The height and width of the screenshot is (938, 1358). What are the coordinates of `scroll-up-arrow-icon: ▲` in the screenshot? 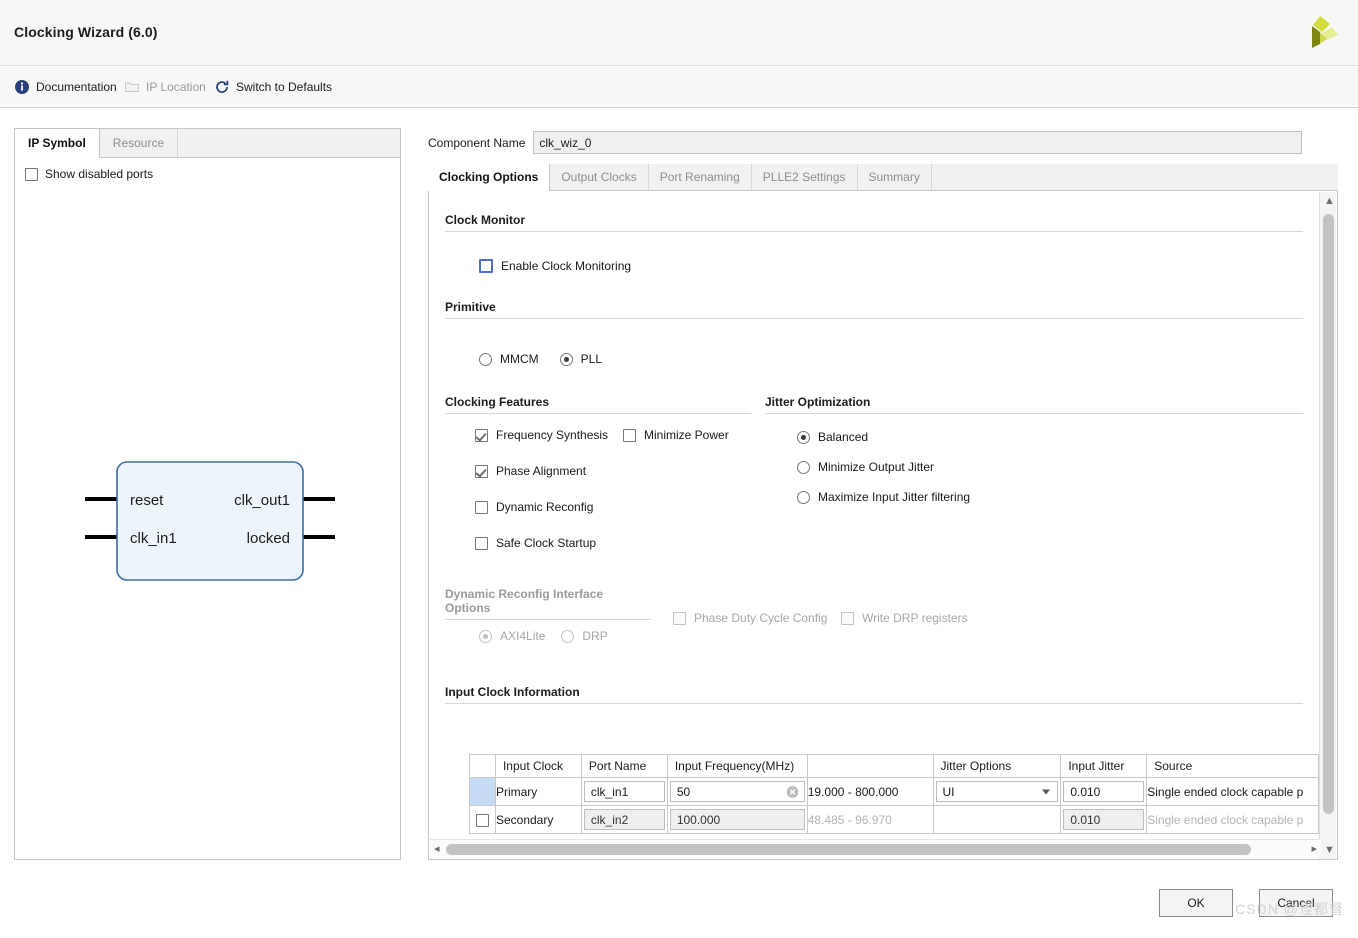 It's located at (1329, 201).